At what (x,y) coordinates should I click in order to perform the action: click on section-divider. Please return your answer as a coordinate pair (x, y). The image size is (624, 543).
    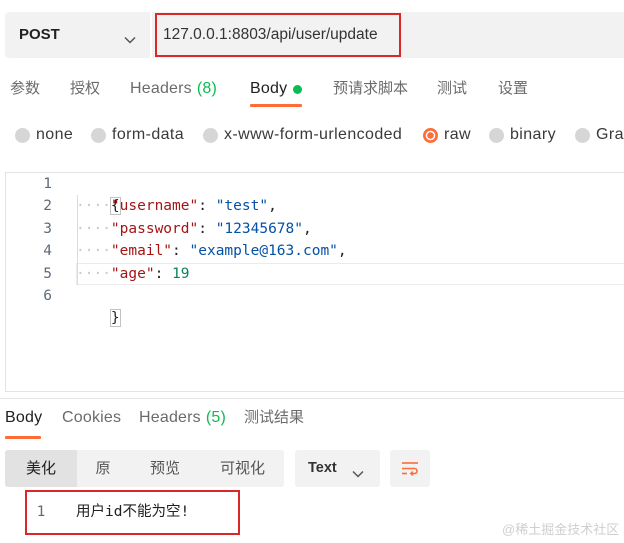
    Looking at the image, I should click on (312, 398).